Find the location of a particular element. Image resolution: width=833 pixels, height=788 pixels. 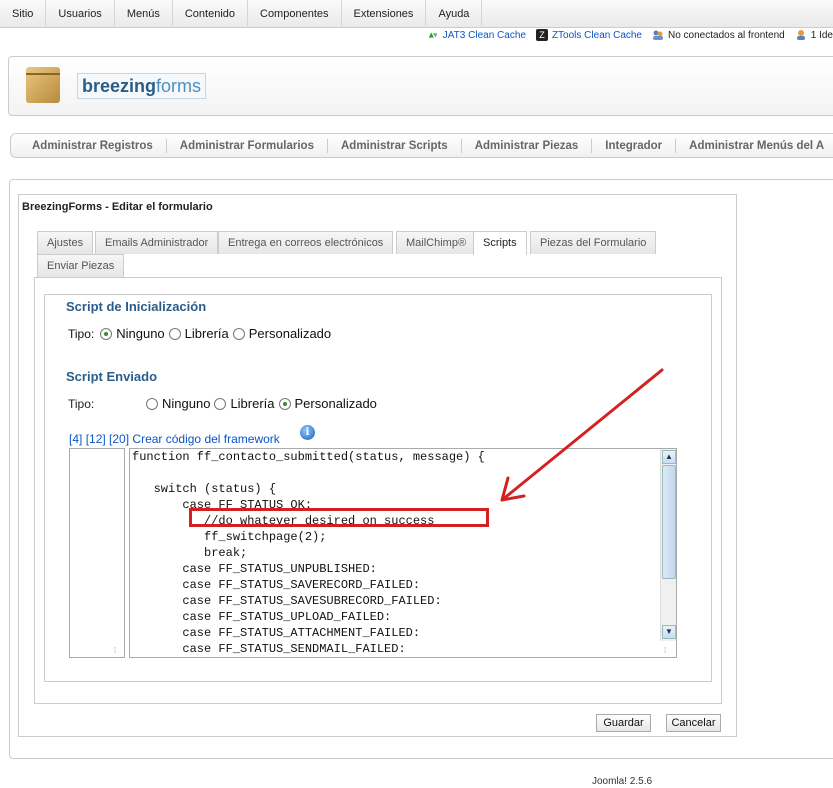

init-script-type: Tipo: Ninguno Librería Personalizado is located at coordinates (199, 333).